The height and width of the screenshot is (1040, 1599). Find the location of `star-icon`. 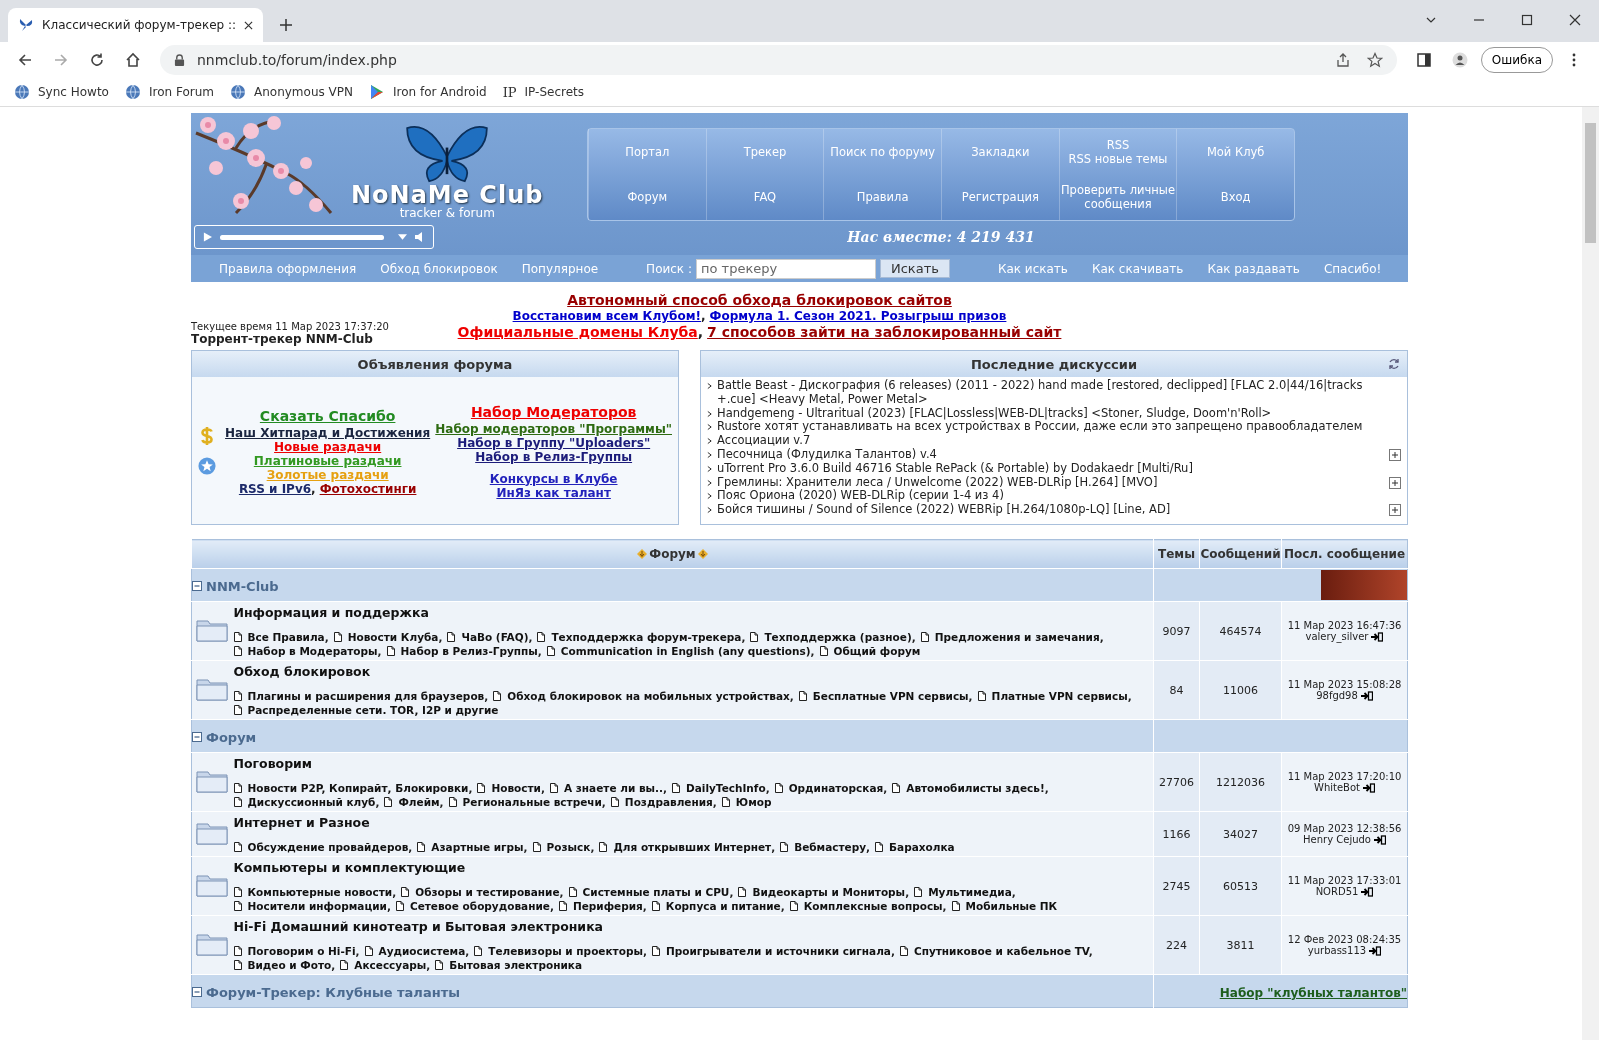

star-icon is located at coordinates (1374, 60).